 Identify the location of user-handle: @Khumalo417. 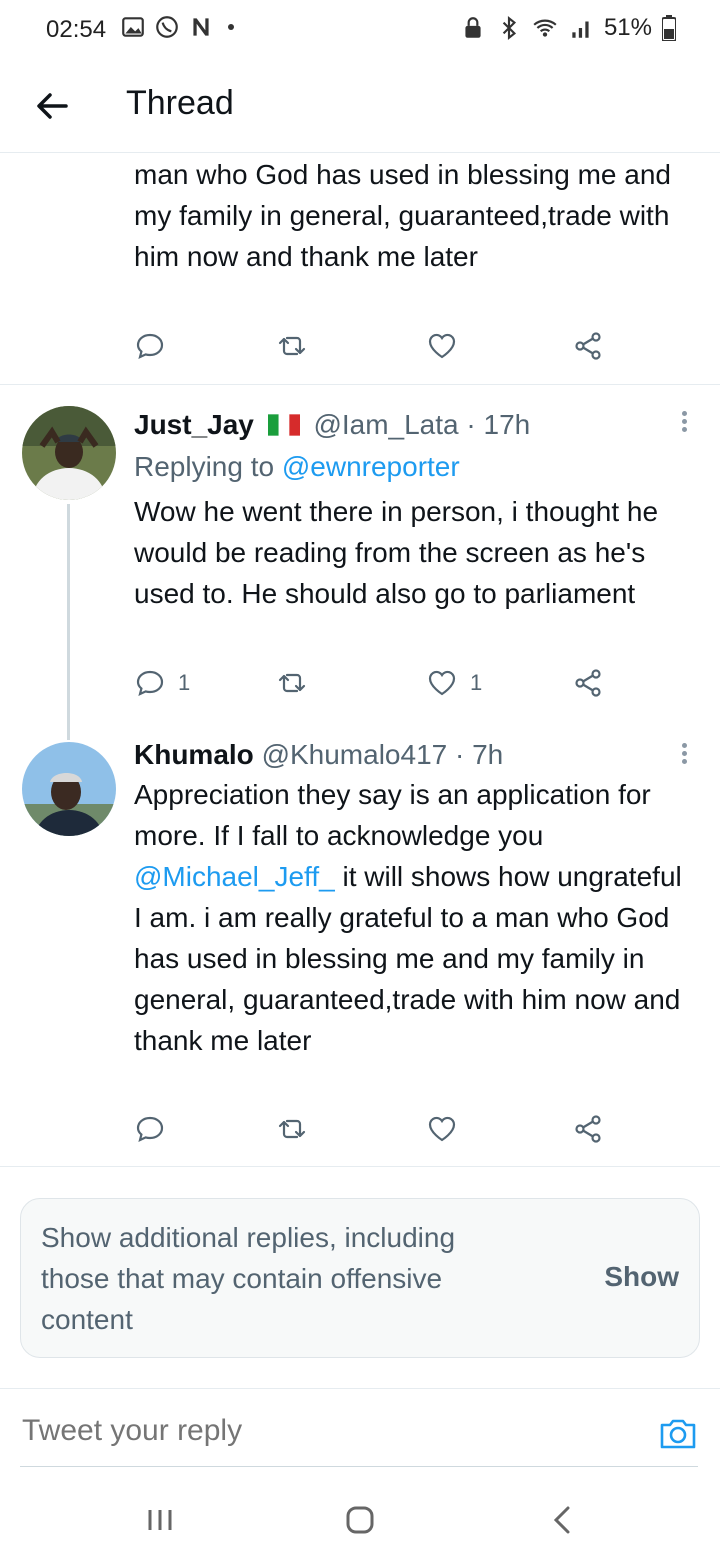
(355, 754).